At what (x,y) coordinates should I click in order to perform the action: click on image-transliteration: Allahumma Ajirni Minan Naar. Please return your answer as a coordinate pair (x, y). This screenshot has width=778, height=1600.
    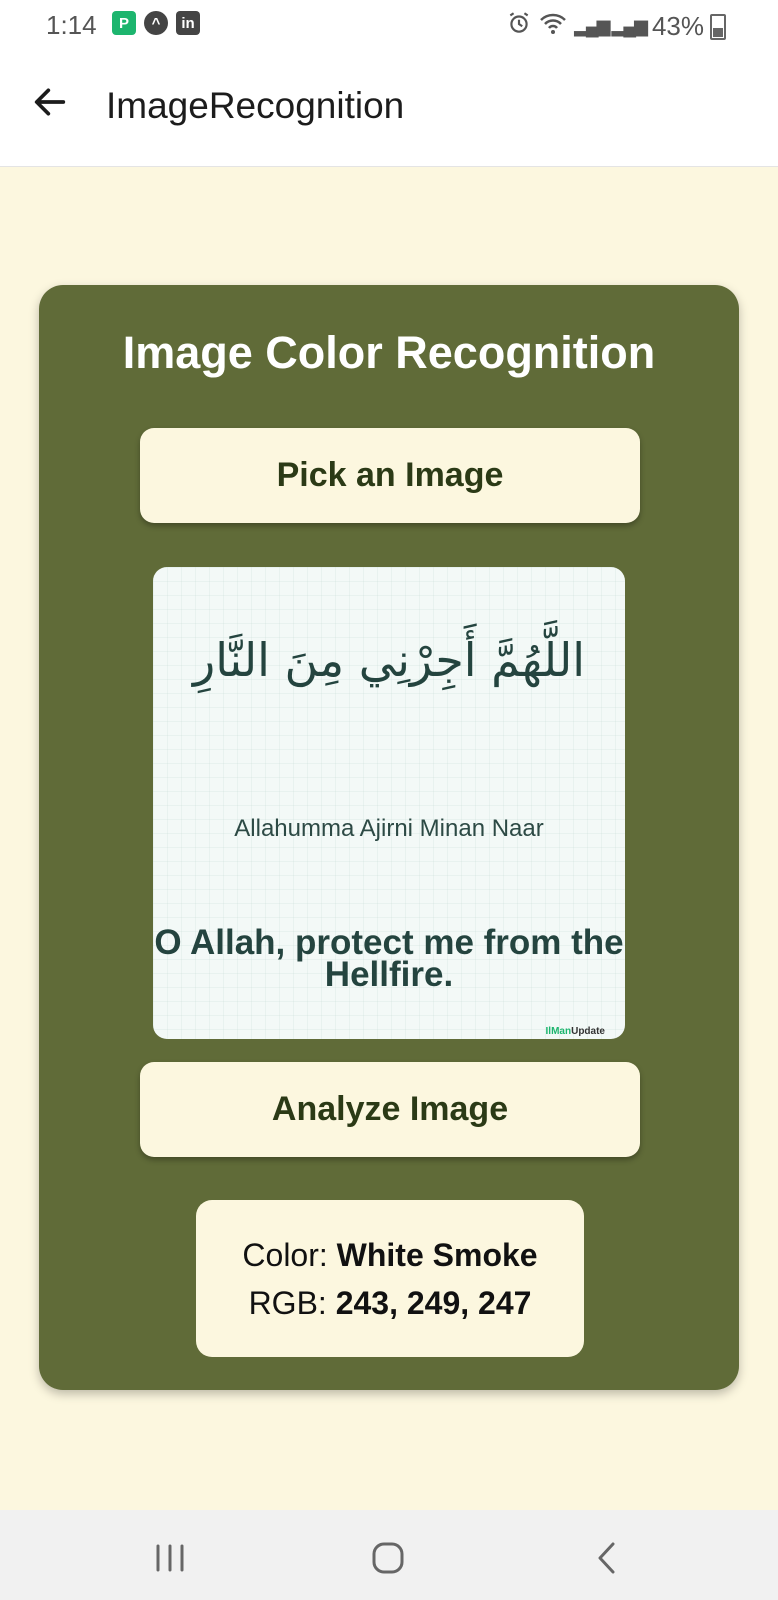
    Looking at the image, I should click on (389, 828).